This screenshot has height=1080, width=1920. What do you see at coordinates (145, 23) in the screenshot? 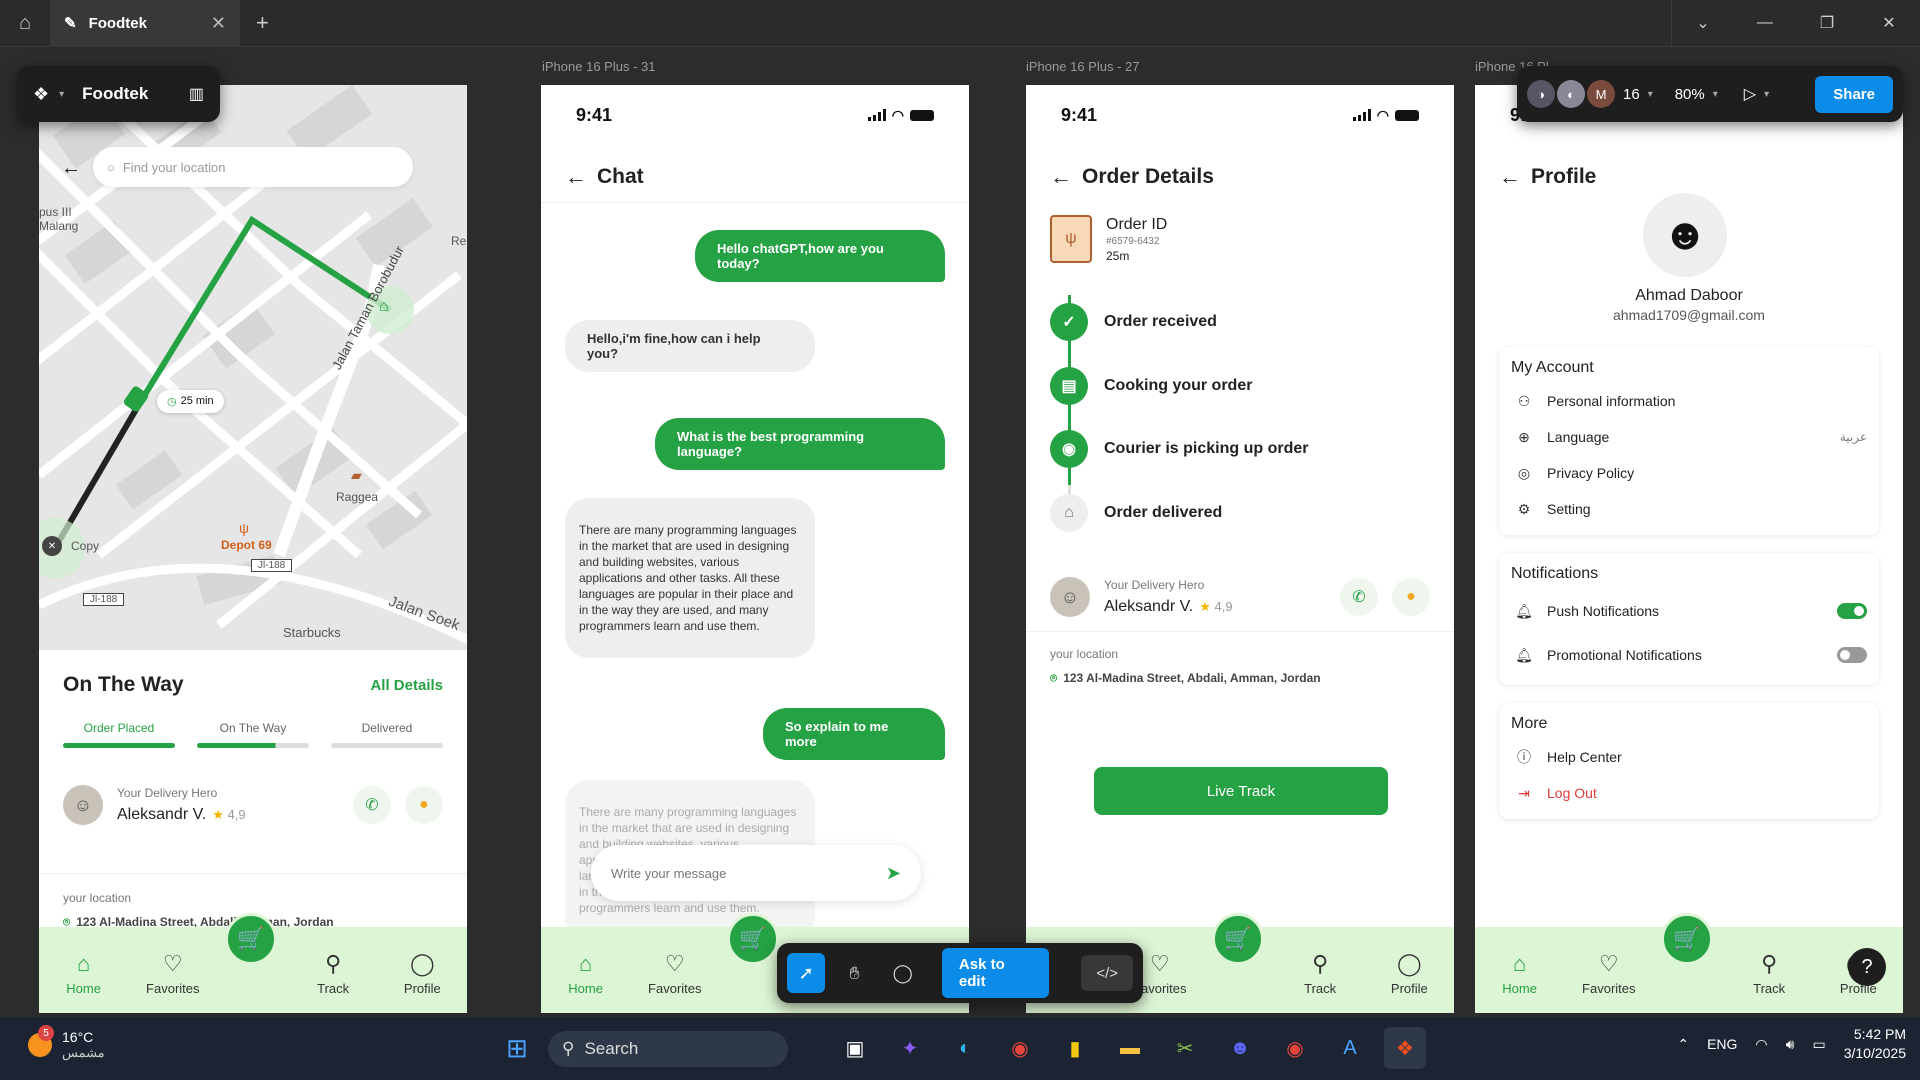
I see `tab-foodtek: ✎ Foodtek ✕` at bounding box center [145, 23].